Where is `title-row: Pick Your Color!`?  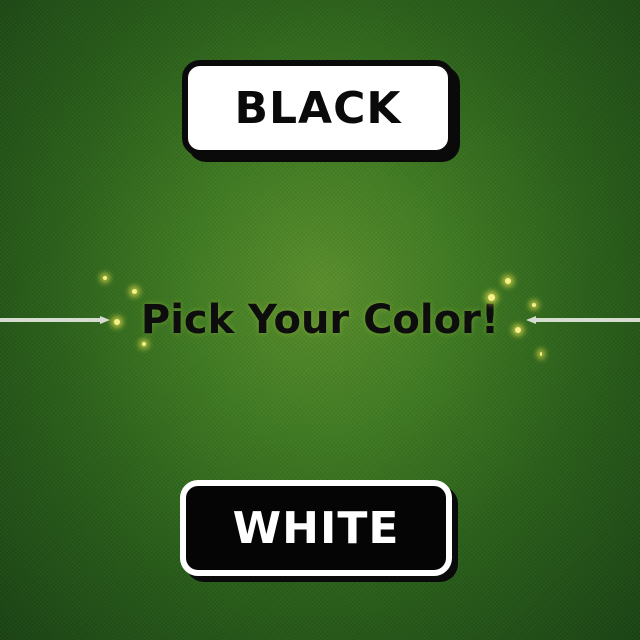
title-row: Pick Your Color! is located at coordinates (320, 320).